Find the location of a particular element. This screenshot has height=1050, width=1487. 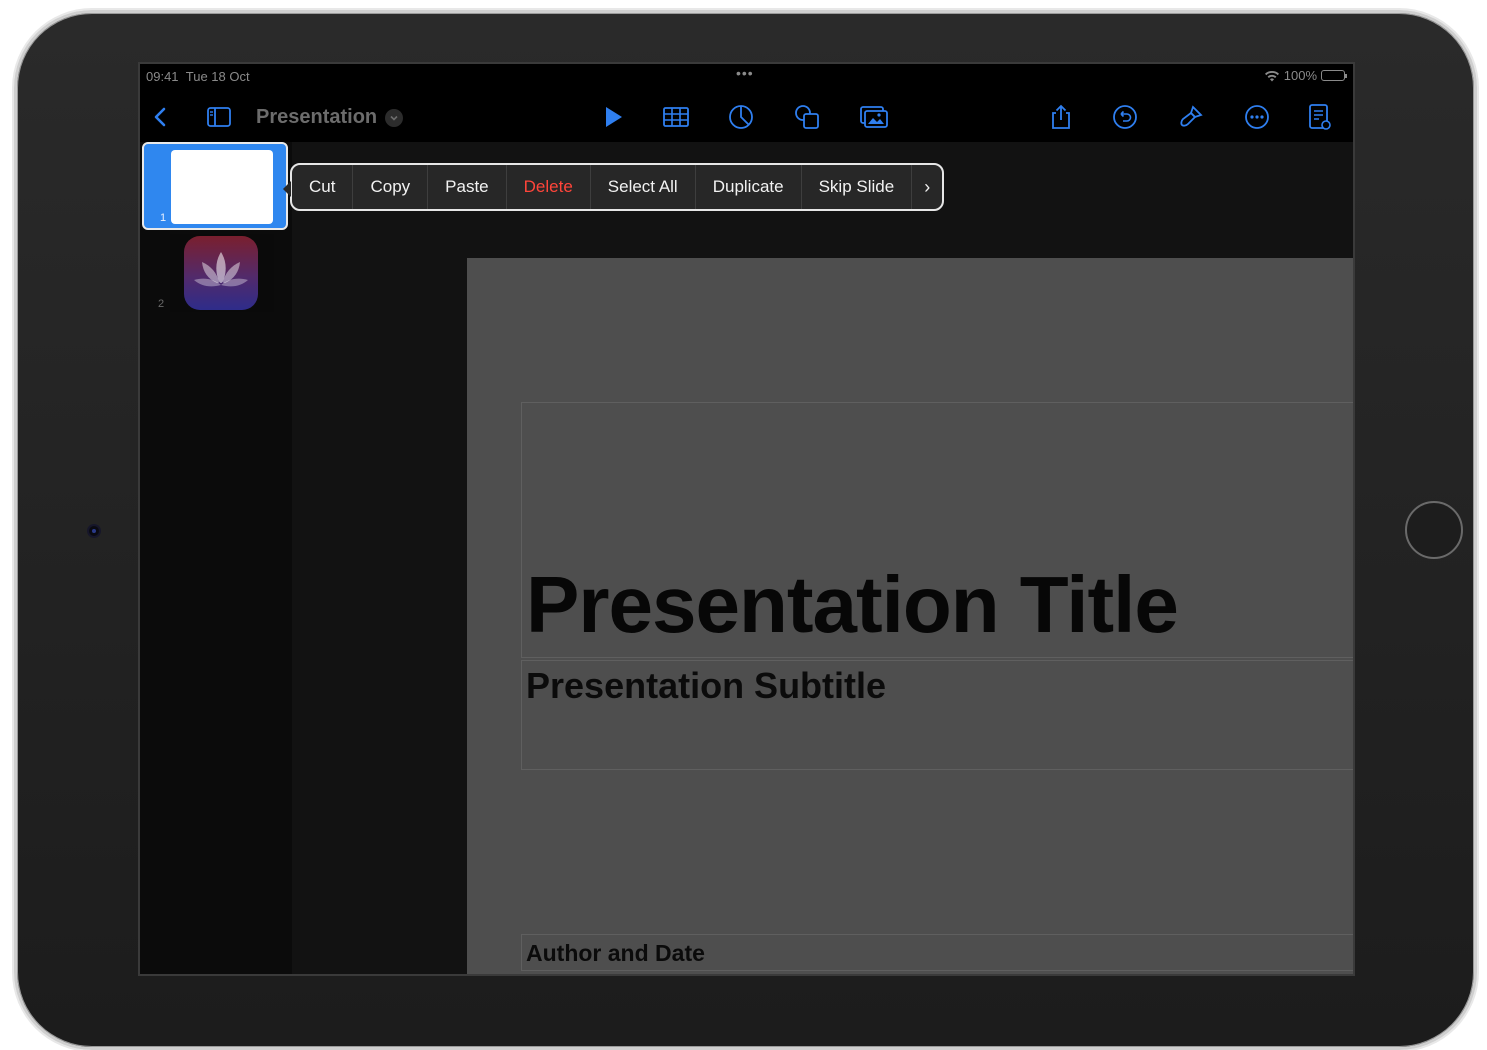

status-bar: 09:41 Tue 18 Oct ••• 100% is located at coordinates (746, 76).